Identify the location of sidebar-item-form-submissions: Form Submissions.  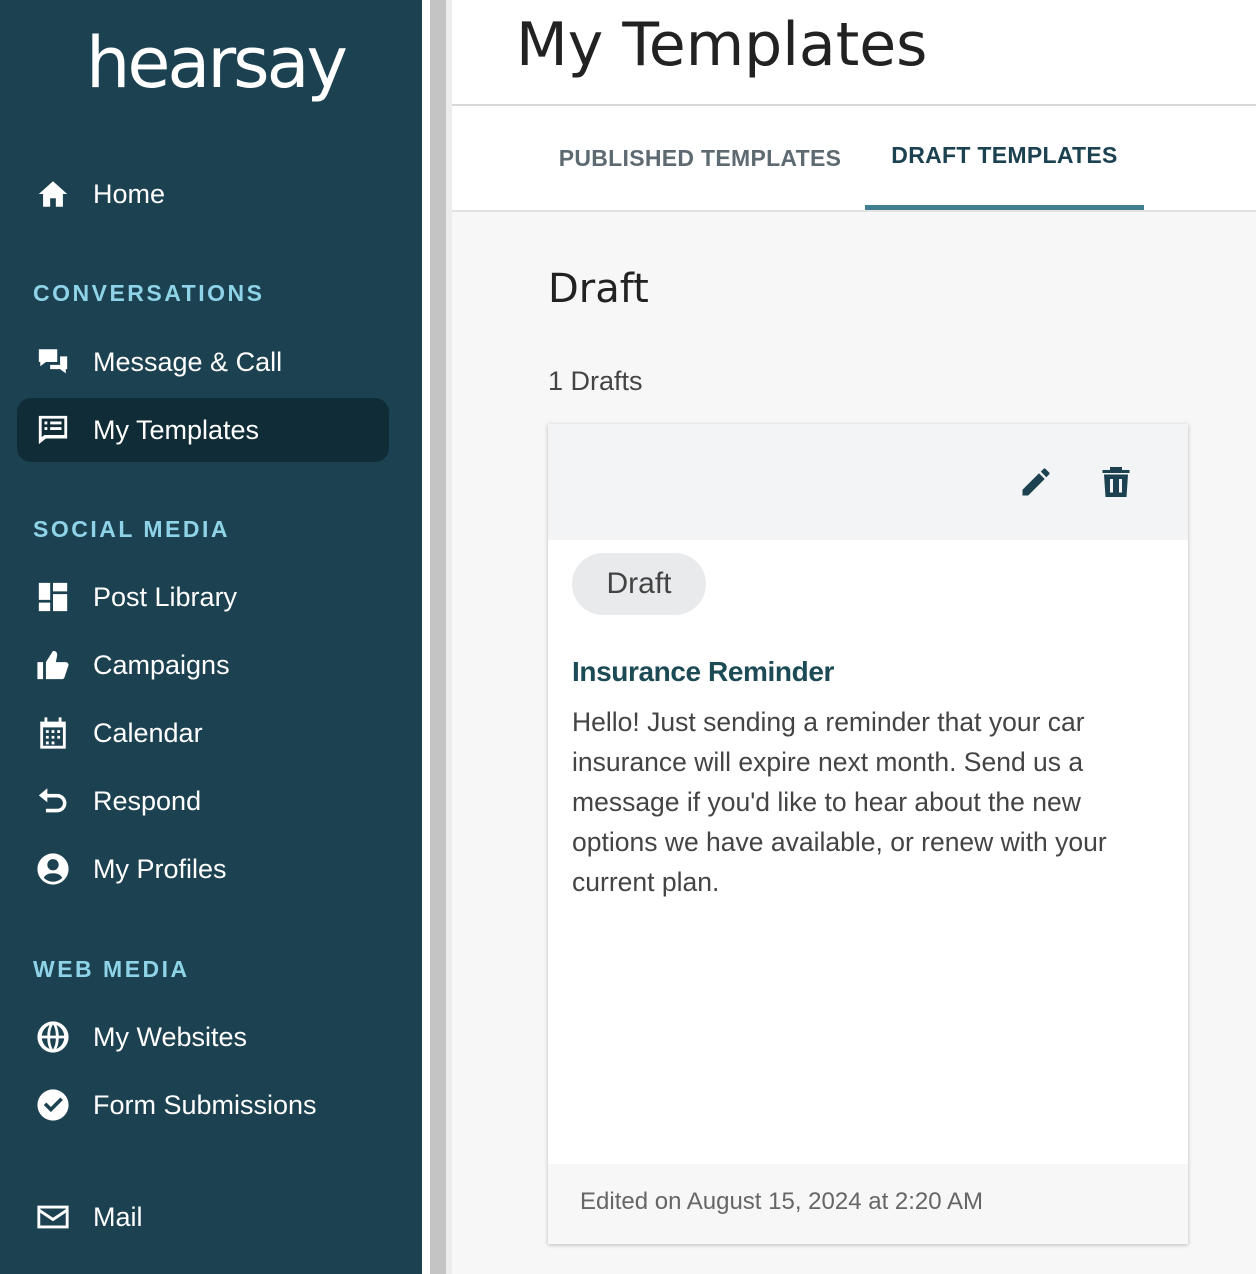
(203, 1105).